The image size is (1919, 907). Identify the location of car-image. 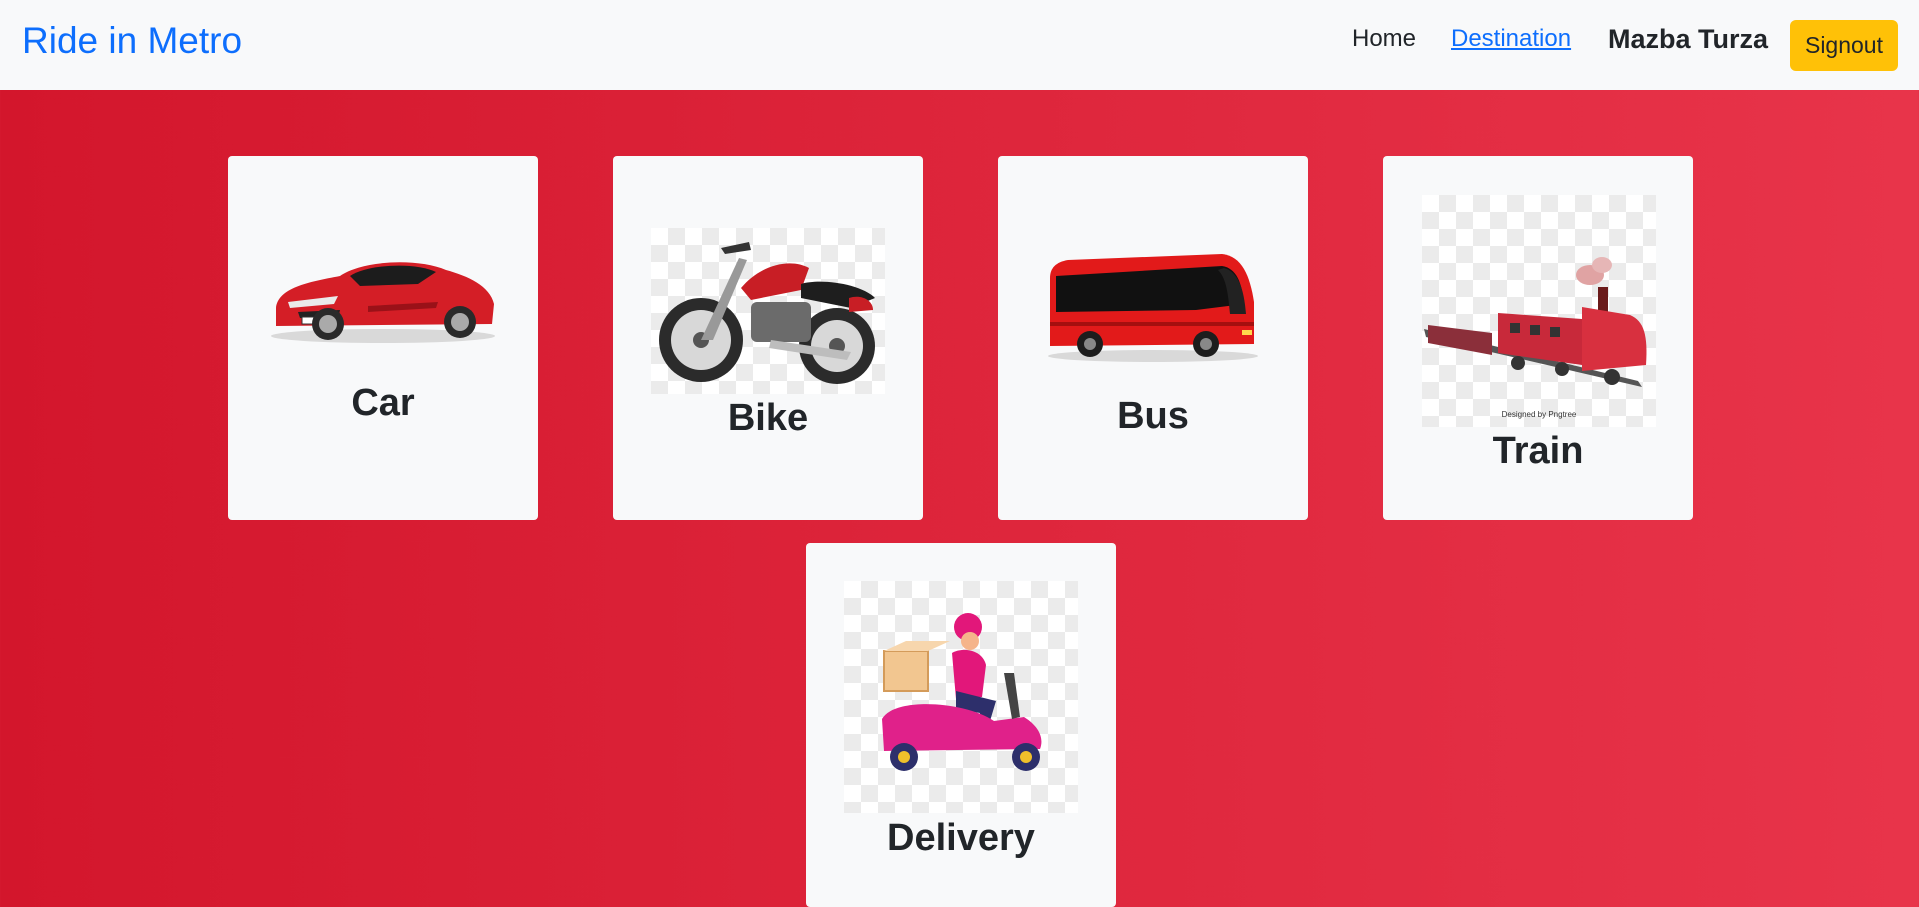
(383, 296).